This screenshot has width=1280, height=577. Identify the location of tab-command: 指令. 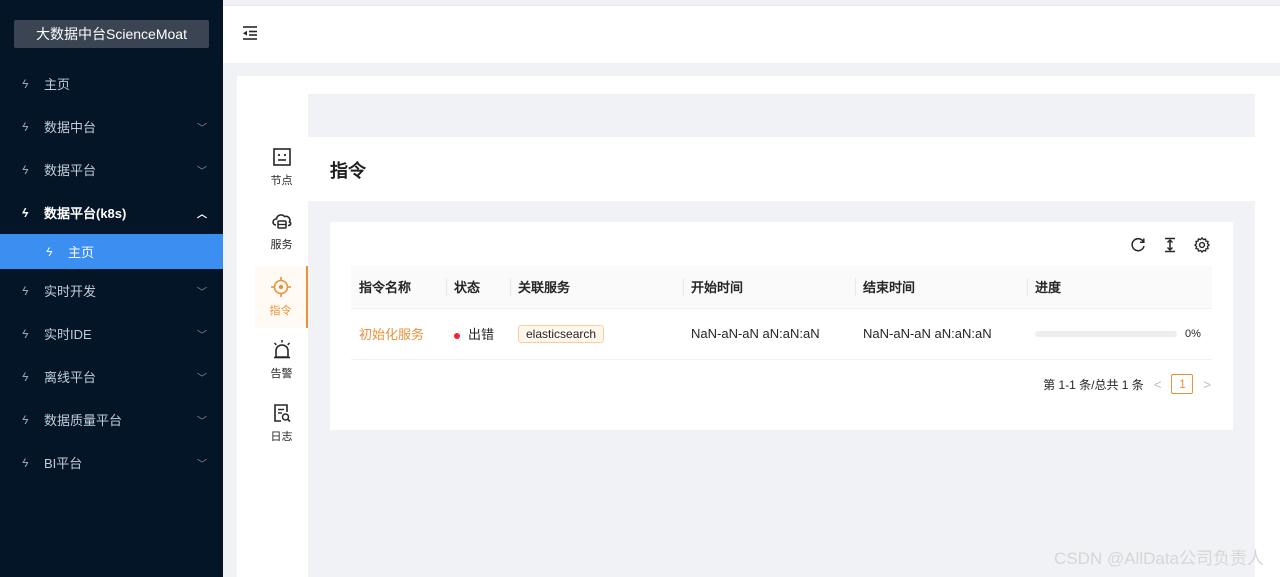
(281, 297).